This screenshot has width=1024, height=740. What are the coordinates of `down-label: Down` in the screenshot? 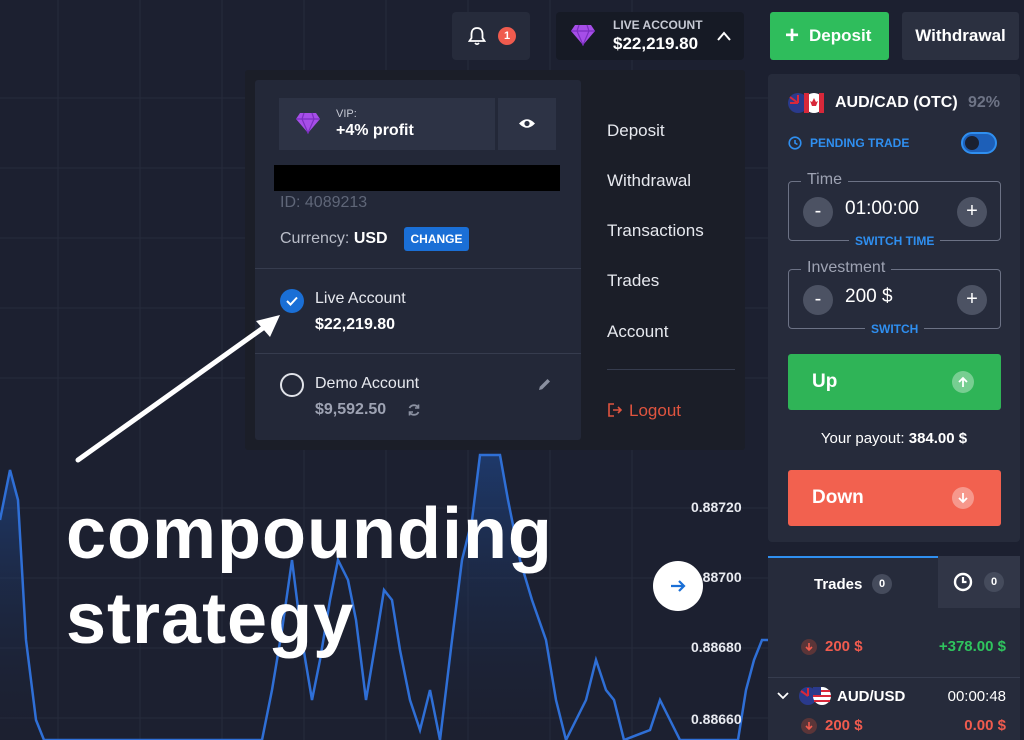 It's located at (838, 497).